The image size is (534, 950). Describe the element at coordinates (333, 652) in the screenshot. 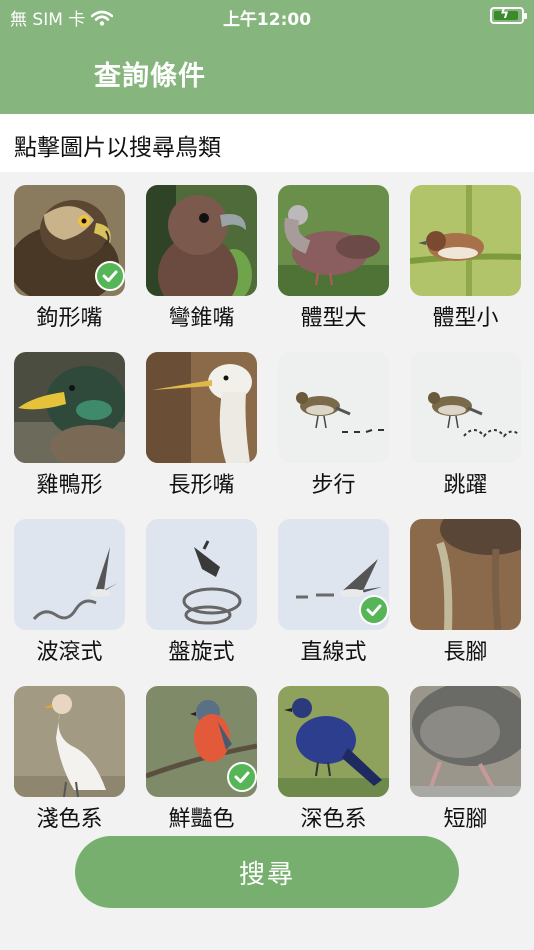

I see `filter-label: 直線式` at that location.